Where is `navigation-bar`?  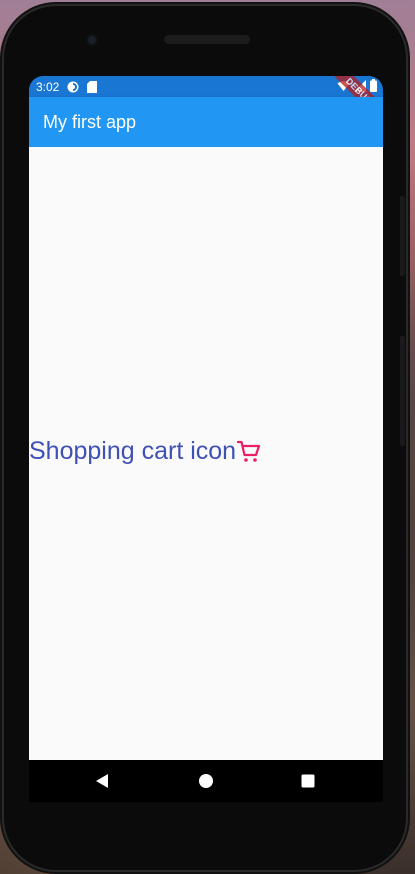 navigation-bar is located at coordinates (206, 781).